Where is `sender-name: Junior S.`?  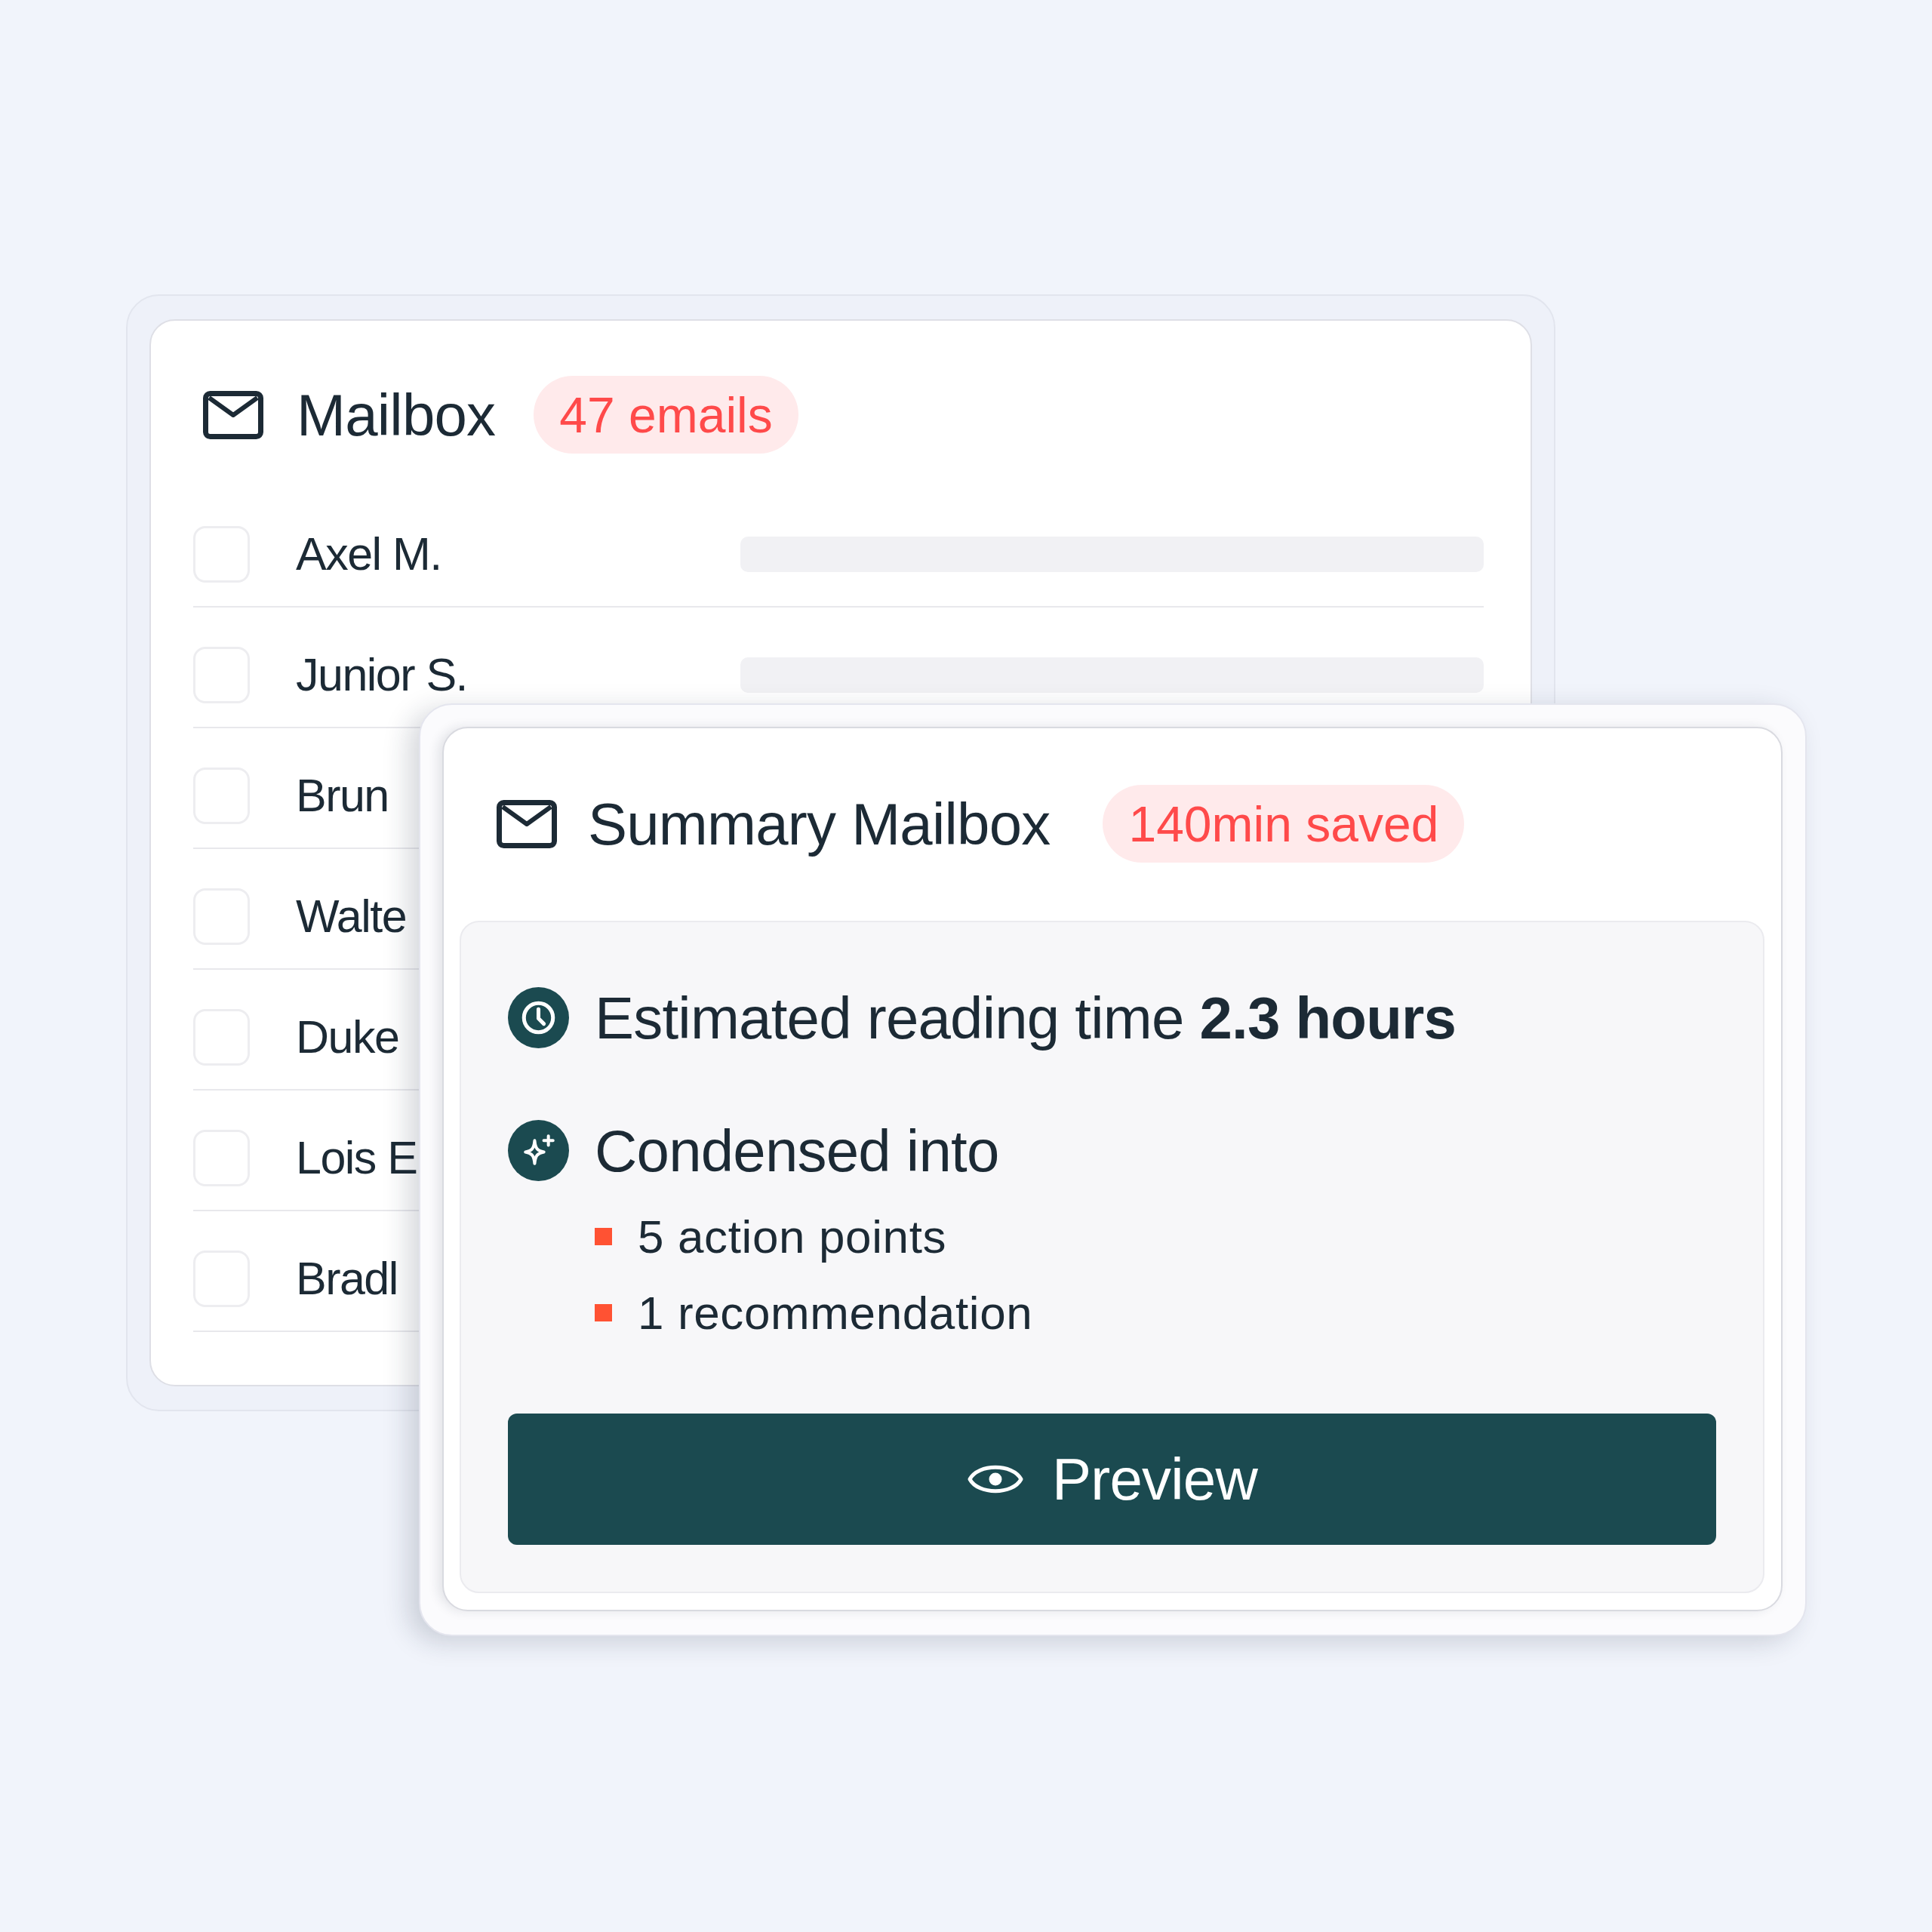 sender-name: Junior S. is located at coordinates (381, 674).